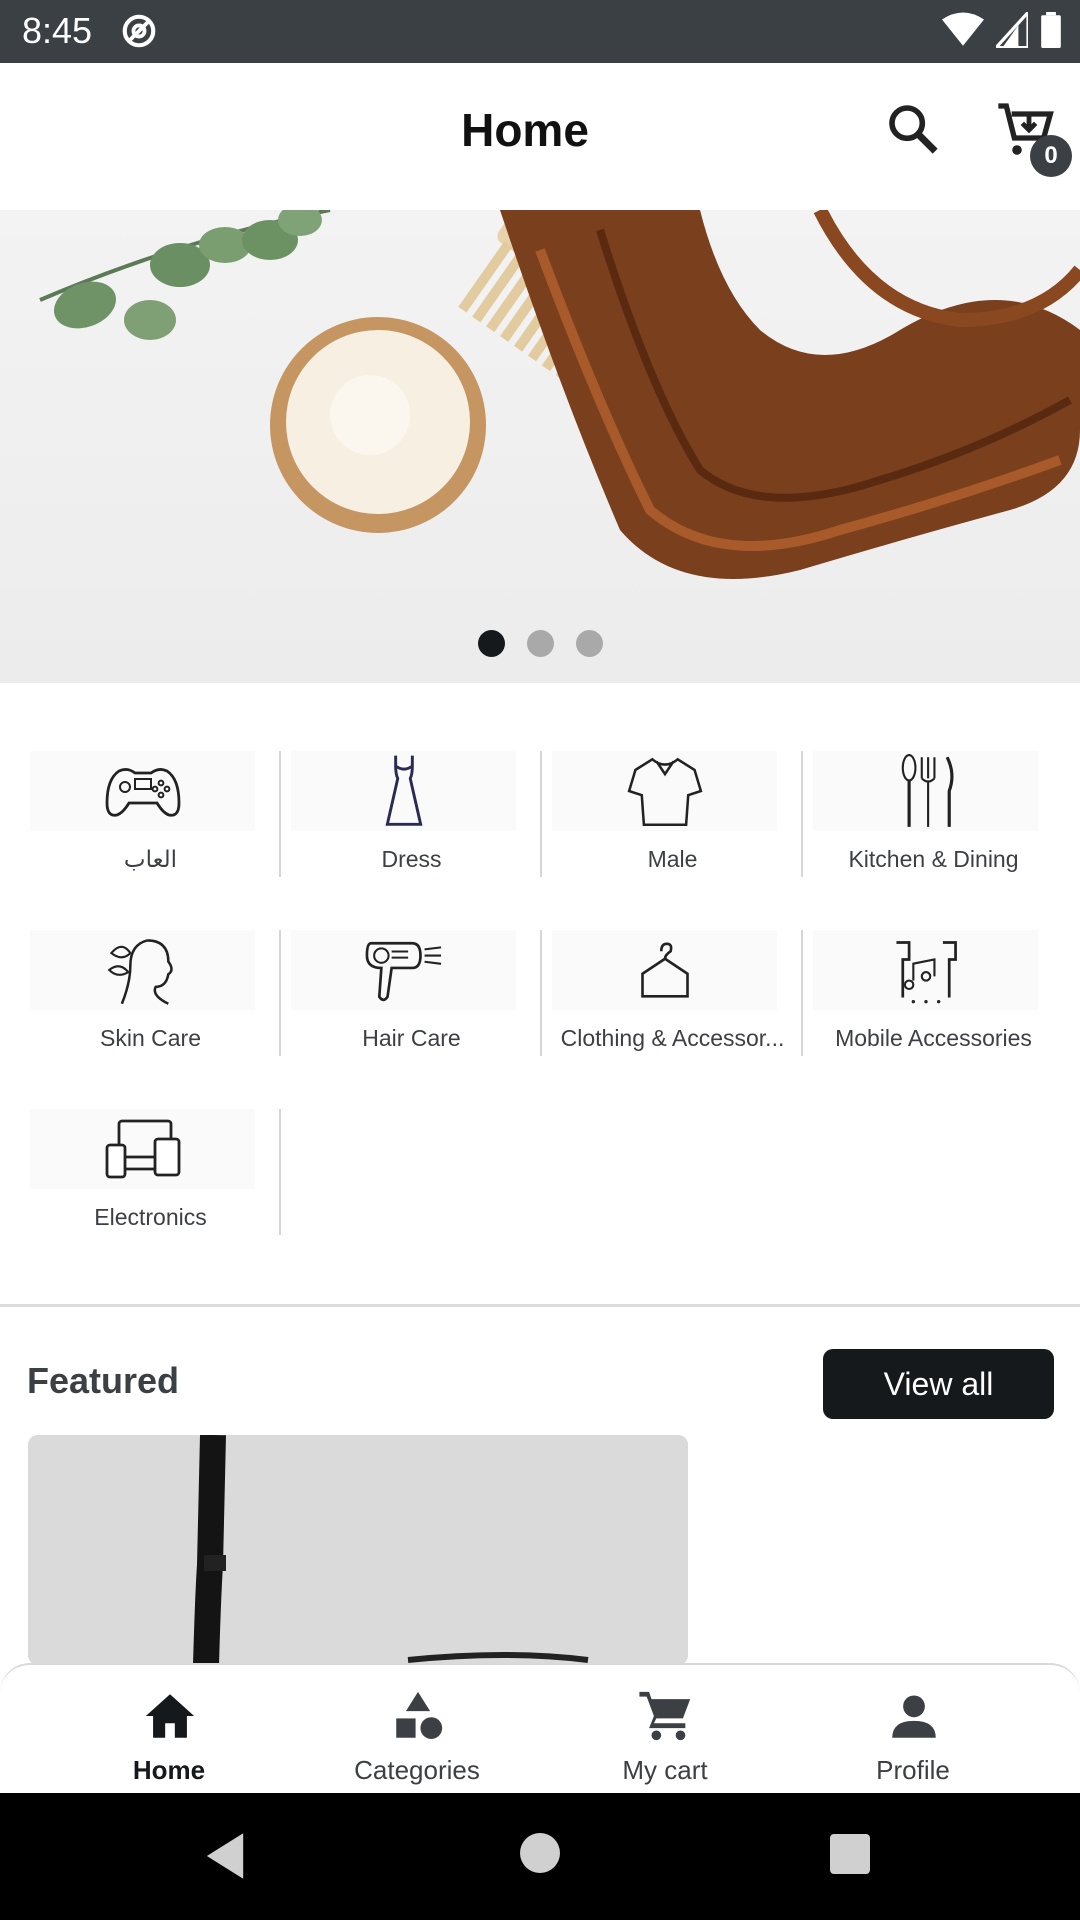 The width and height of the screenshot is (1080, 1920). Describe the element at coordinates (419, 1715) in the screenshot. I see `shapes-icon` at that location.